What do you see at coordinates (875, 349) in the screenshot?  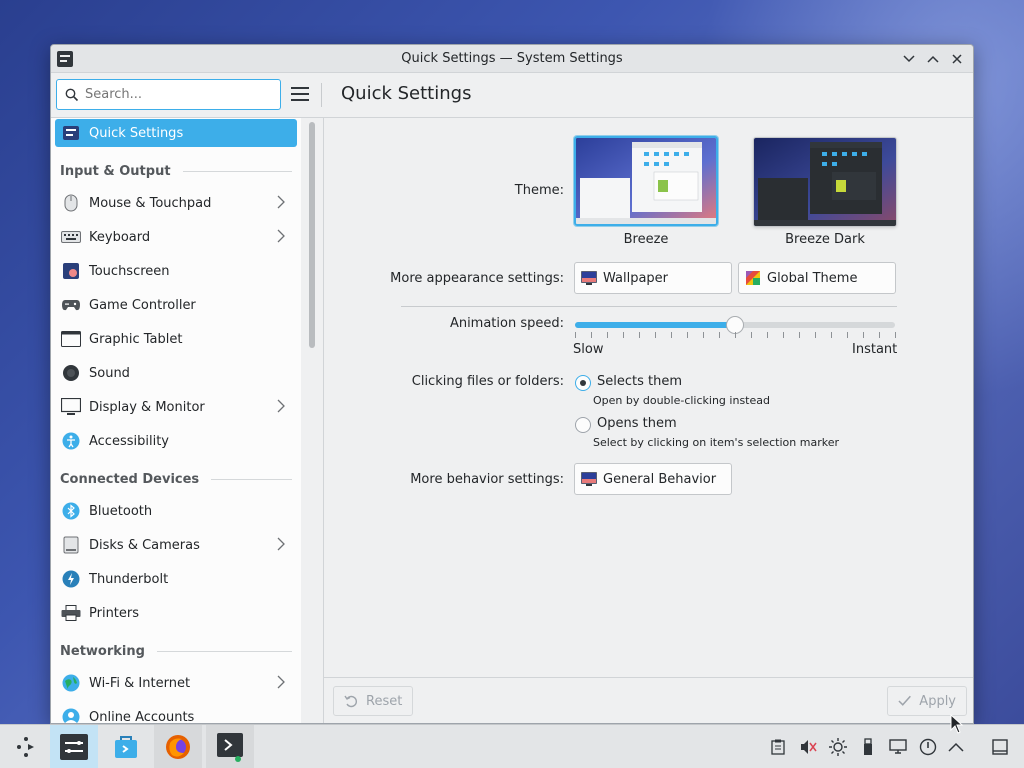 I see `slider-max-label: Instant` at bounding box center [875, 349].